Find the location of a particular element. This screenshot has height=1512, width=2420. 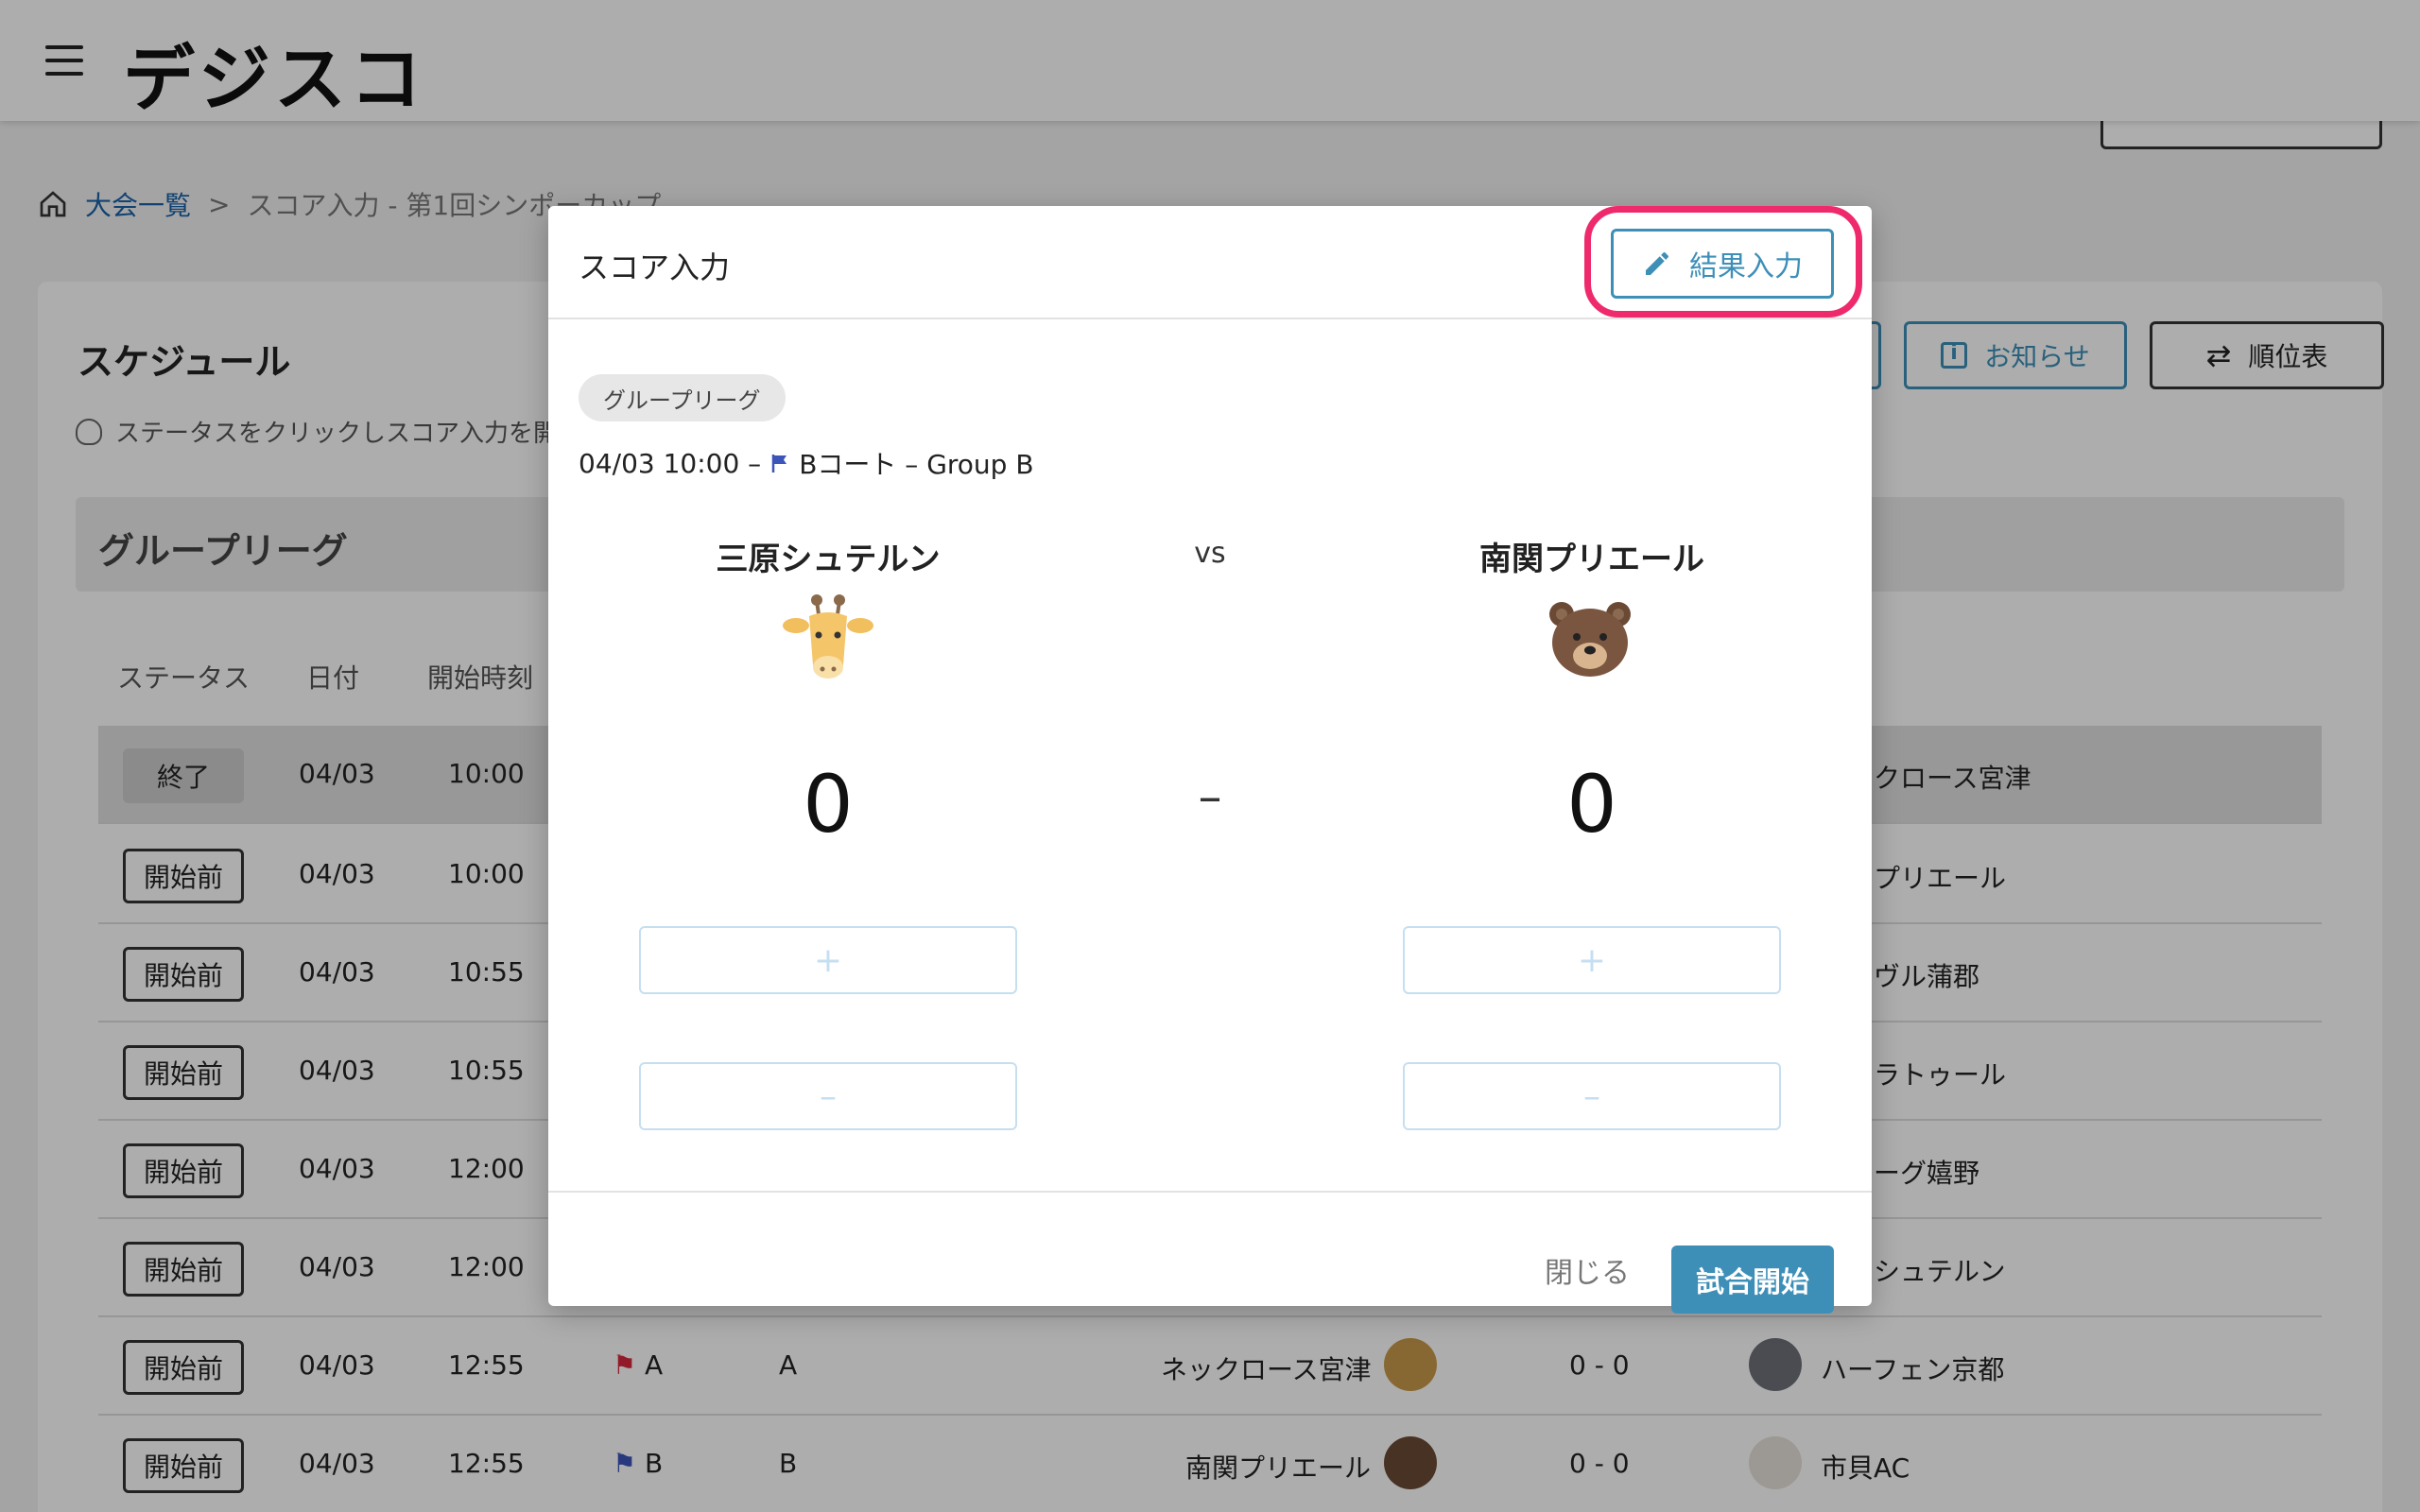

start-match-button: 試合開始 is located at coordinates (1752, 1280).